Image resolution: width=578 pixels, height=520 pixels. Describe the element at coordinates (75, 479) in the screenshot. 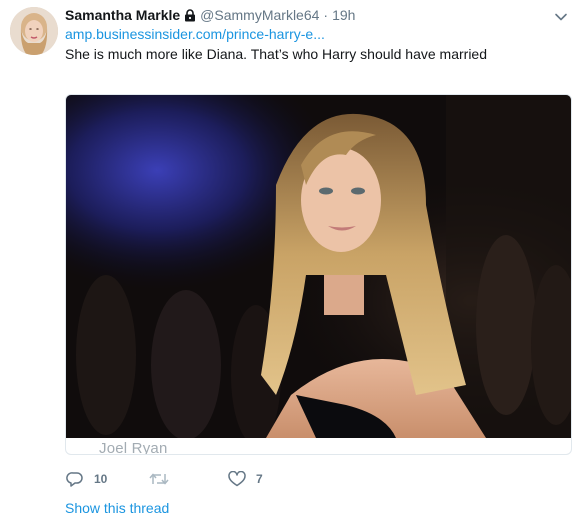

I see `reply-icon` at that location.